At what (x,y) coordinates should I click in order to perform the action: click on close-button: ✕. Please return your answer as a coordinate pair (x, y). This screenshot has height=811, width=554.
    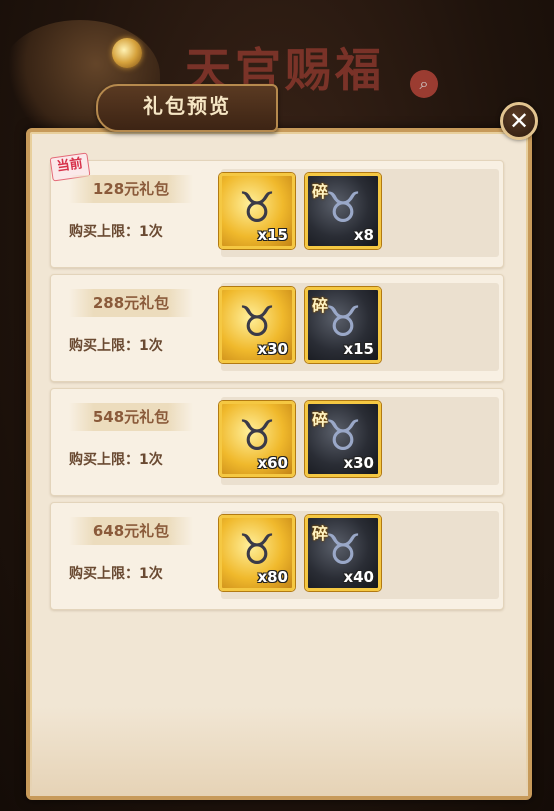
    Looking at the image, I should click on (519, 121).